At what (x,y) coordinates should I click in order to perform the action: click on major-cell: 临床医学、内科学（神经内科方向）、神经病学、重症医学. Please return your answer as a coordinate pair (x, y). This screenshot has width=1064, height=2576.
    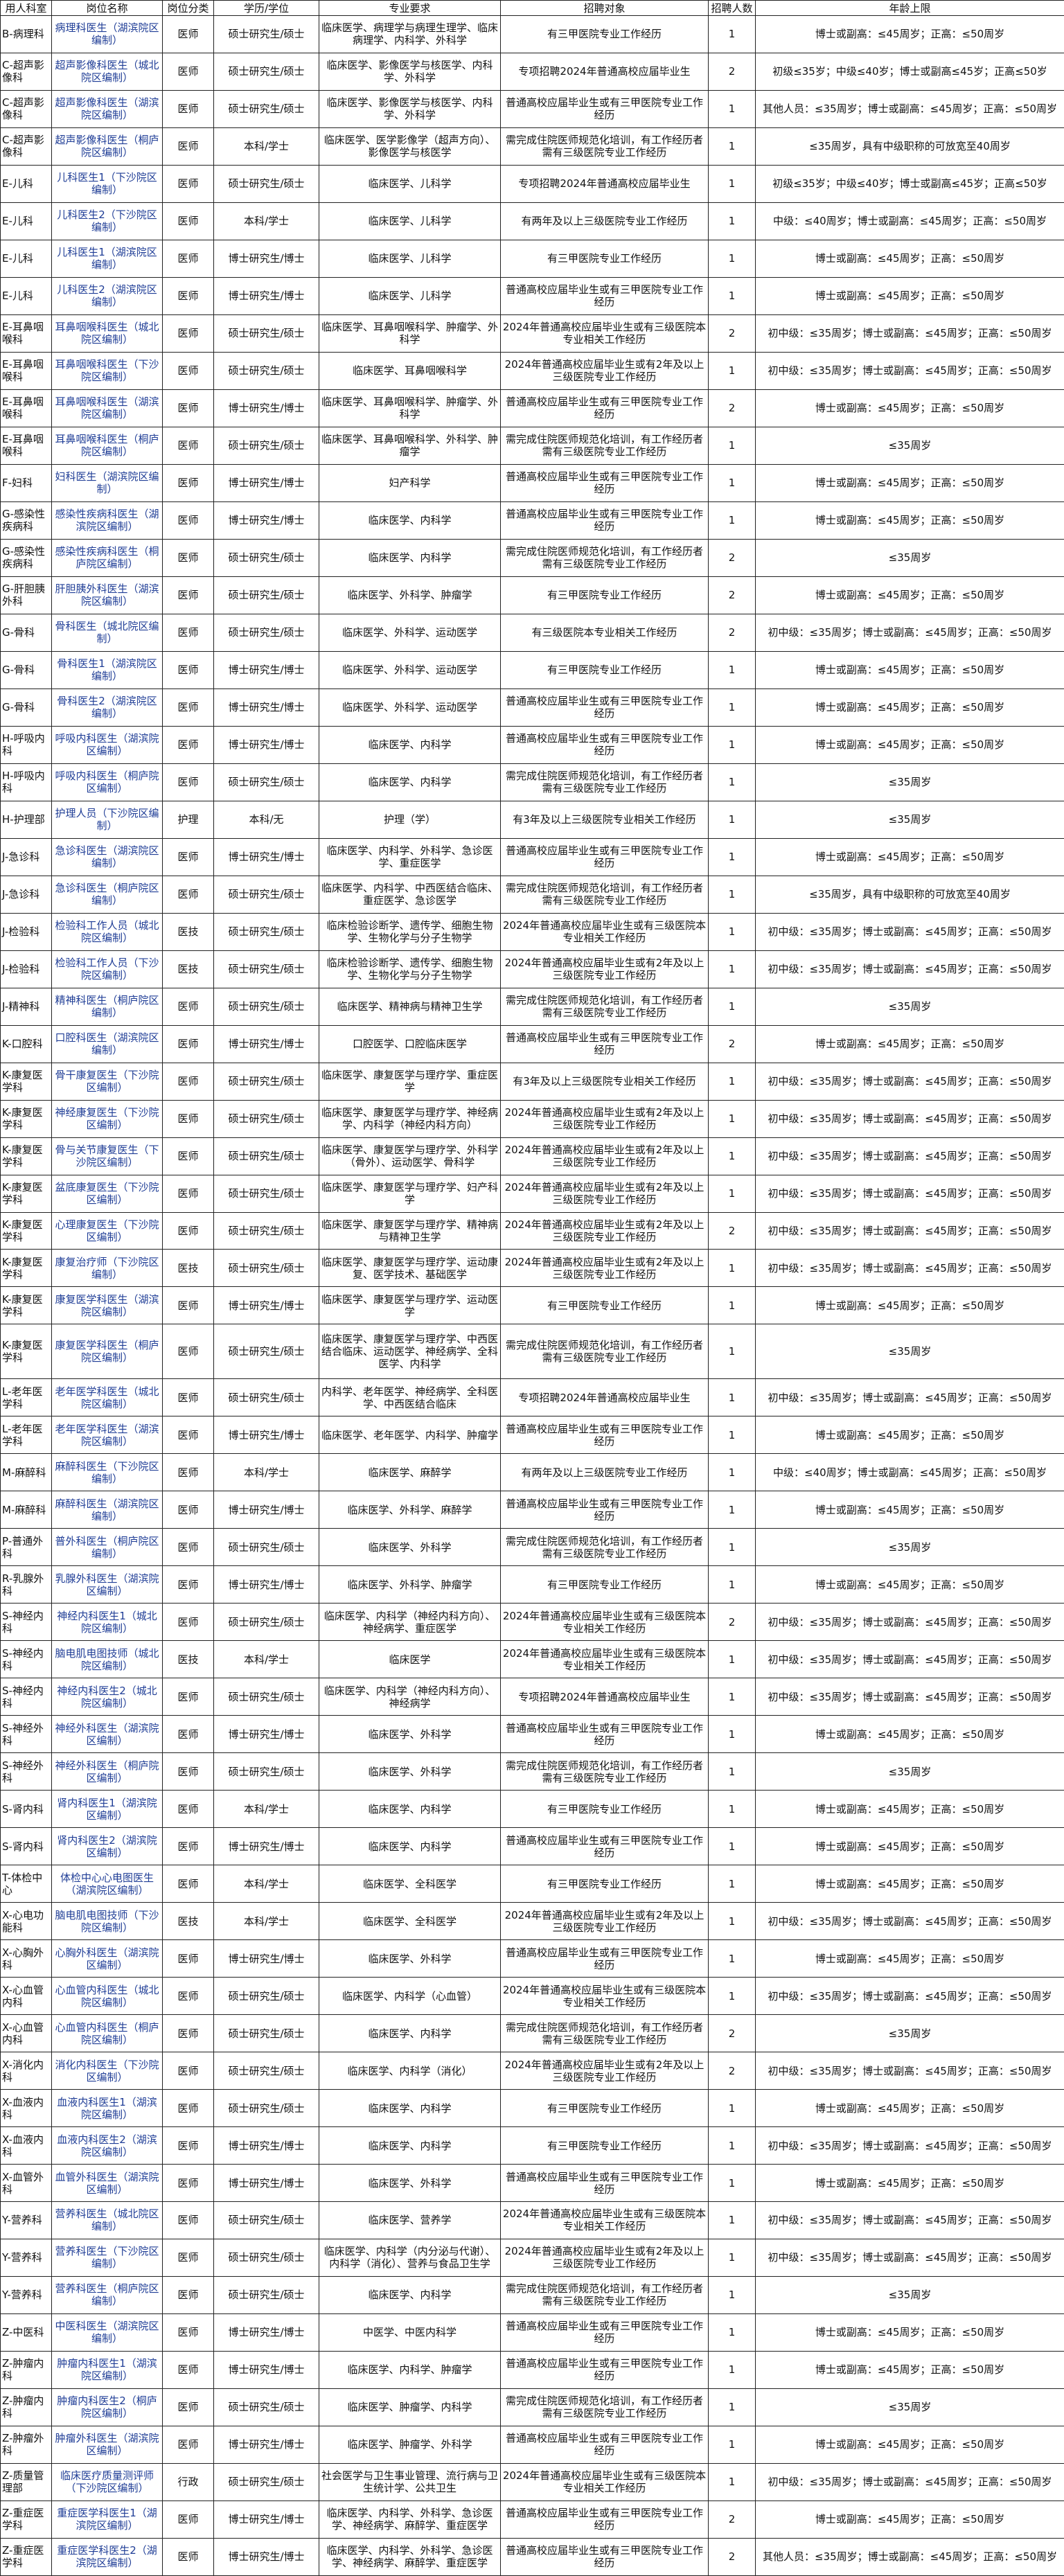
    Looking at the image, I should click on (410, 1622).